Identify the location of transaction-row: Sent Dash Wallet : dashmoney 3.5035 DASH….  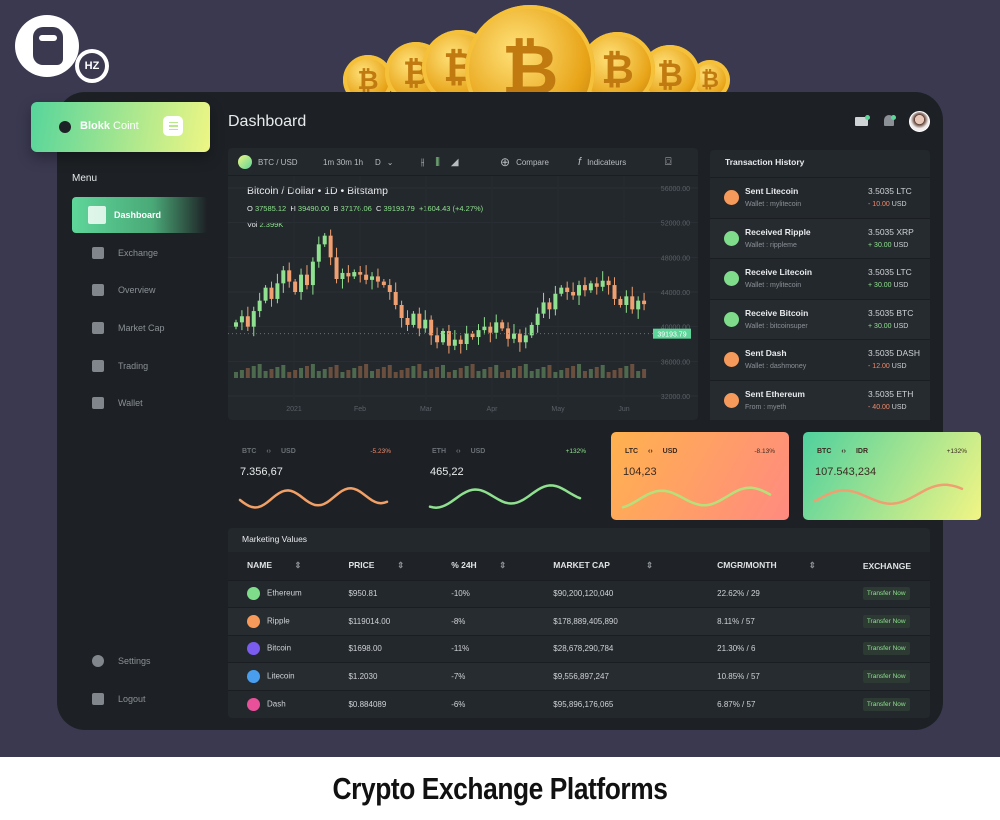
(820, 359).